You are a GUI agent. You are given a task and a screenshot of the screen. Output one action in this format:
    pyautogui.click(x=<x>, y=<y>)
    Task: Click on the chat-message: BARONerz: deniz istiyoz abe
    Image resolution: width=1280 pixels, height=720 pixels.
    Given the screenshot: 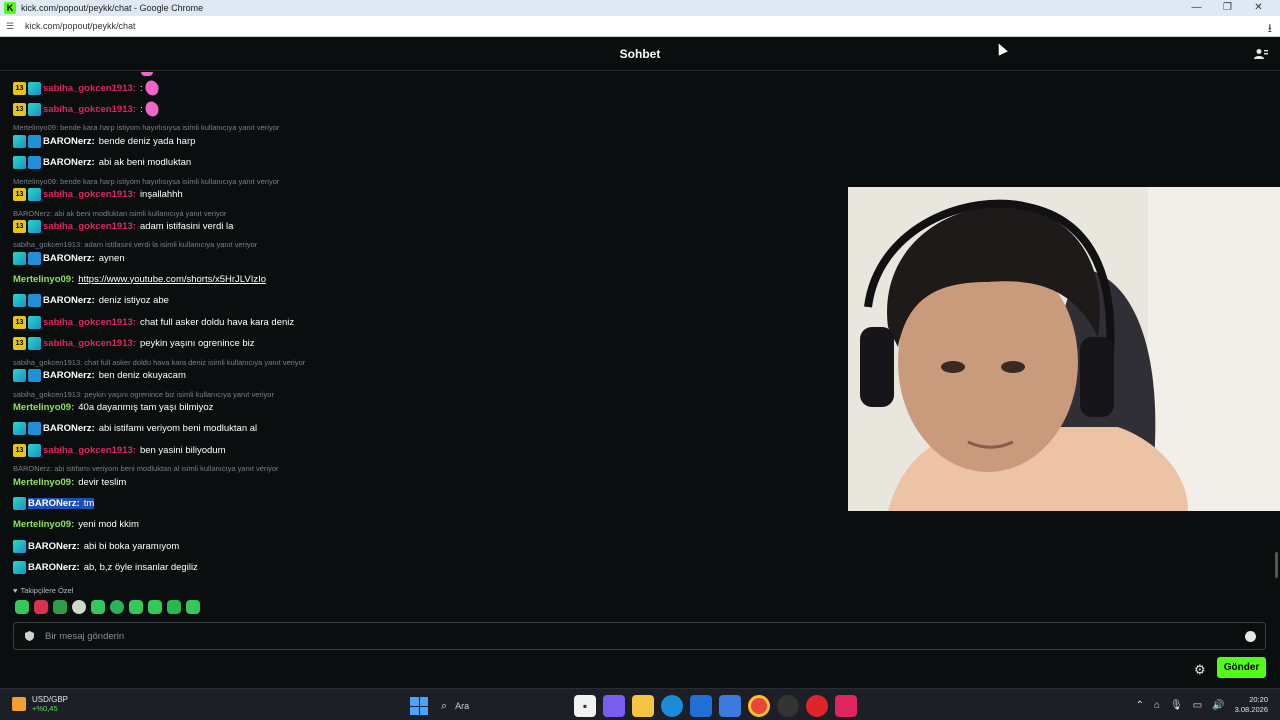 What is the action you would take?
    pyautogui.click(x=91, y=300)
    